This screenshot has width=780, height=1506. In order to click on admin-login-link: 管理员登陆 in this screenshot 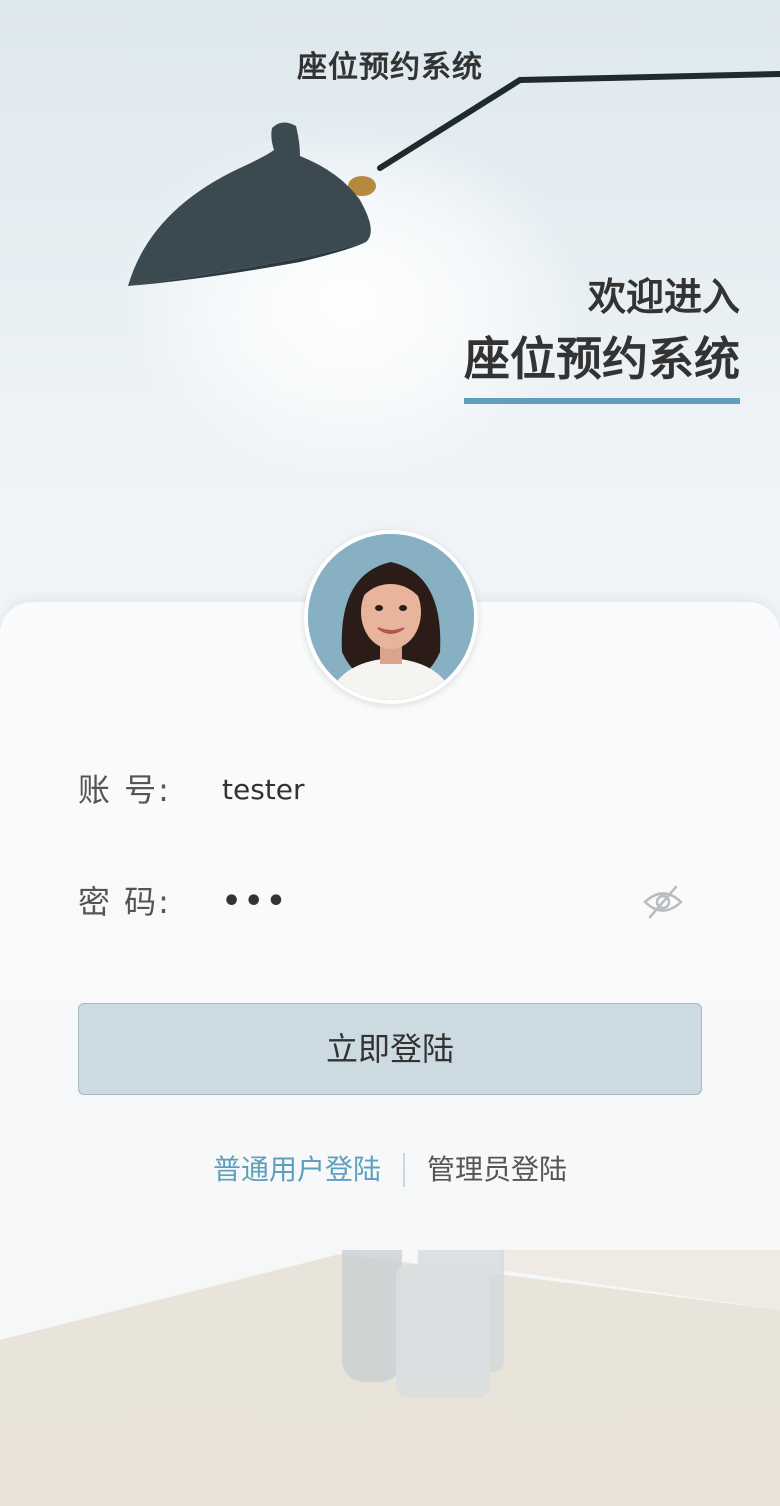, I will do `click(497, 1170)`.